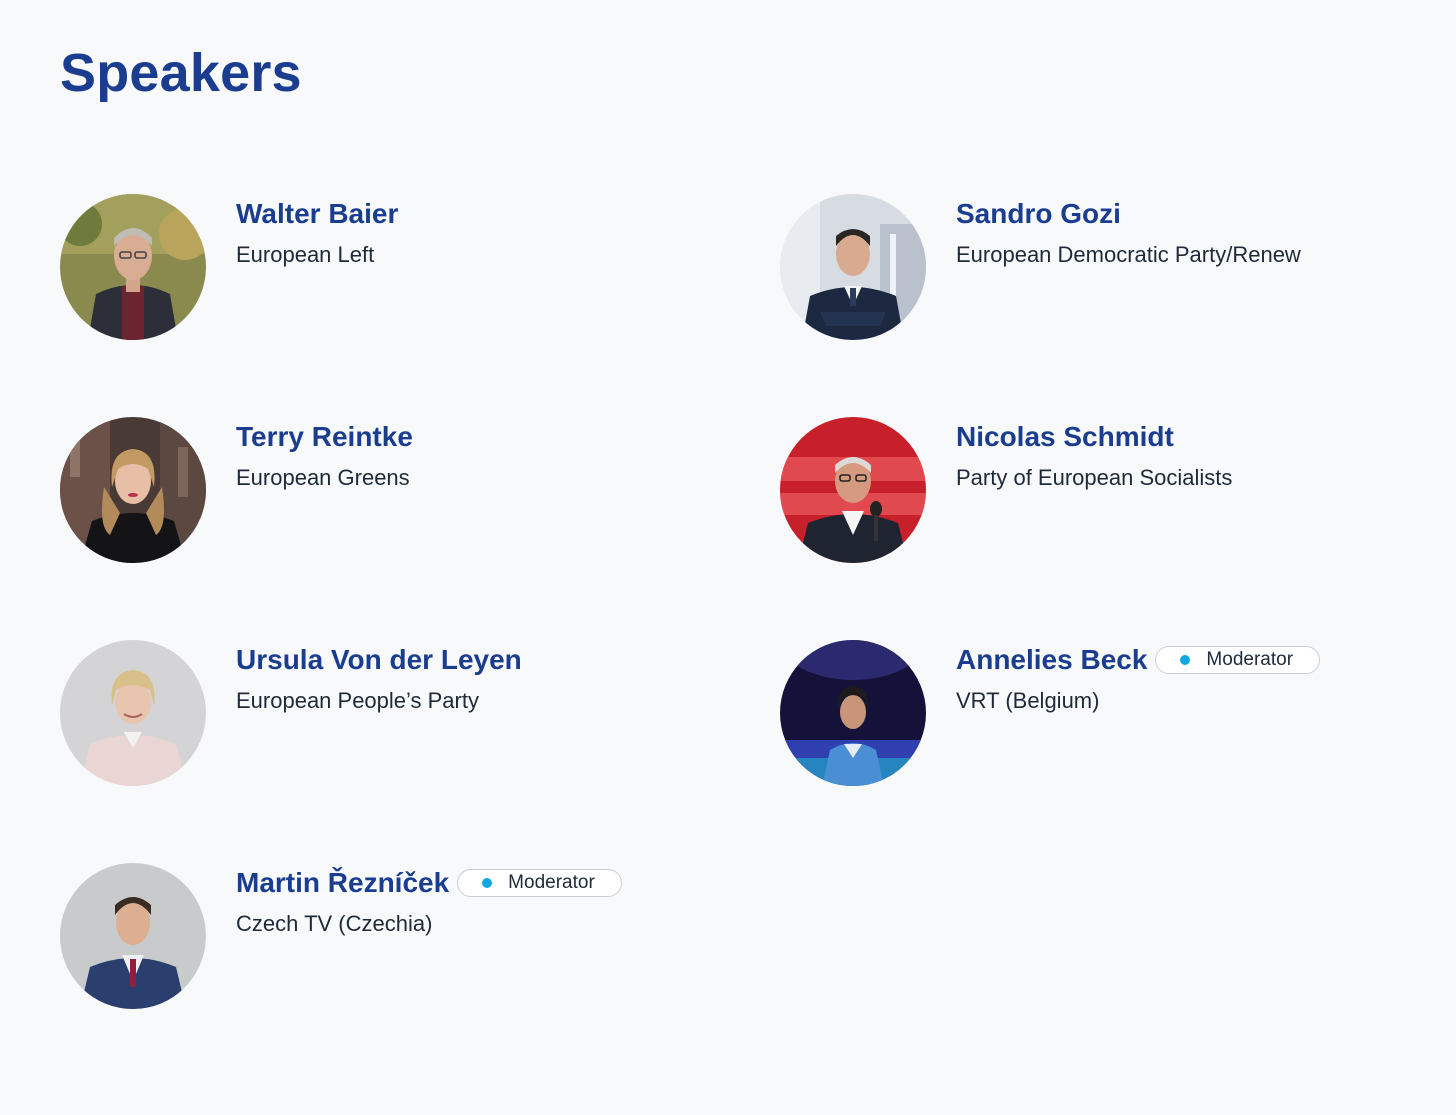  Describe the element at coordinates (181, 73) in the screenshot. I see `page-title: Speakers` at that location.